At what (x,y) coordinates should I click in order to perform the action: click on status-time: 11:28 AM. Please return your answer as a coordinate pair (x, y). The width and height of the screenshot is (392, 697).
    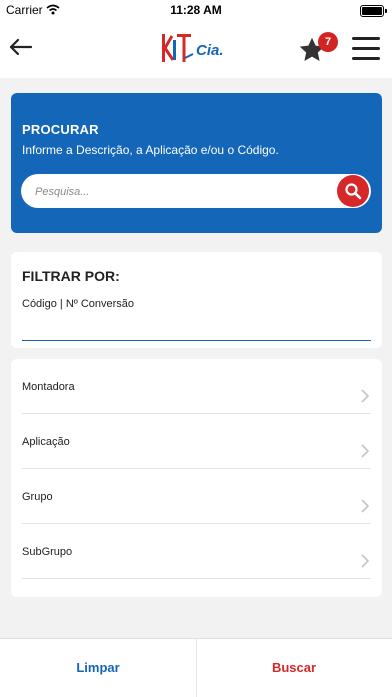
    Looking at the image, I should click on (196, 10).